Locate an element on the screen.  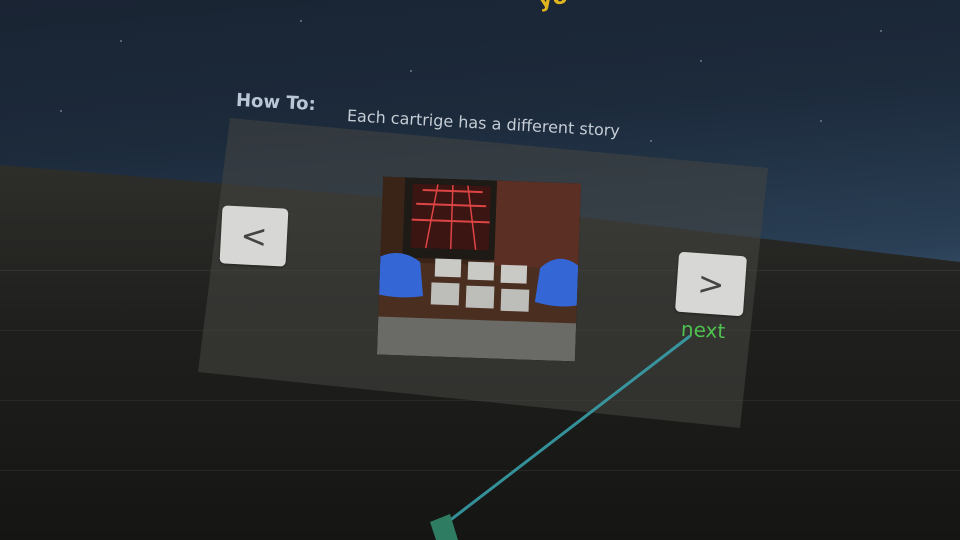
cartridge-scene-illustration is located at coordinates (479, 269).